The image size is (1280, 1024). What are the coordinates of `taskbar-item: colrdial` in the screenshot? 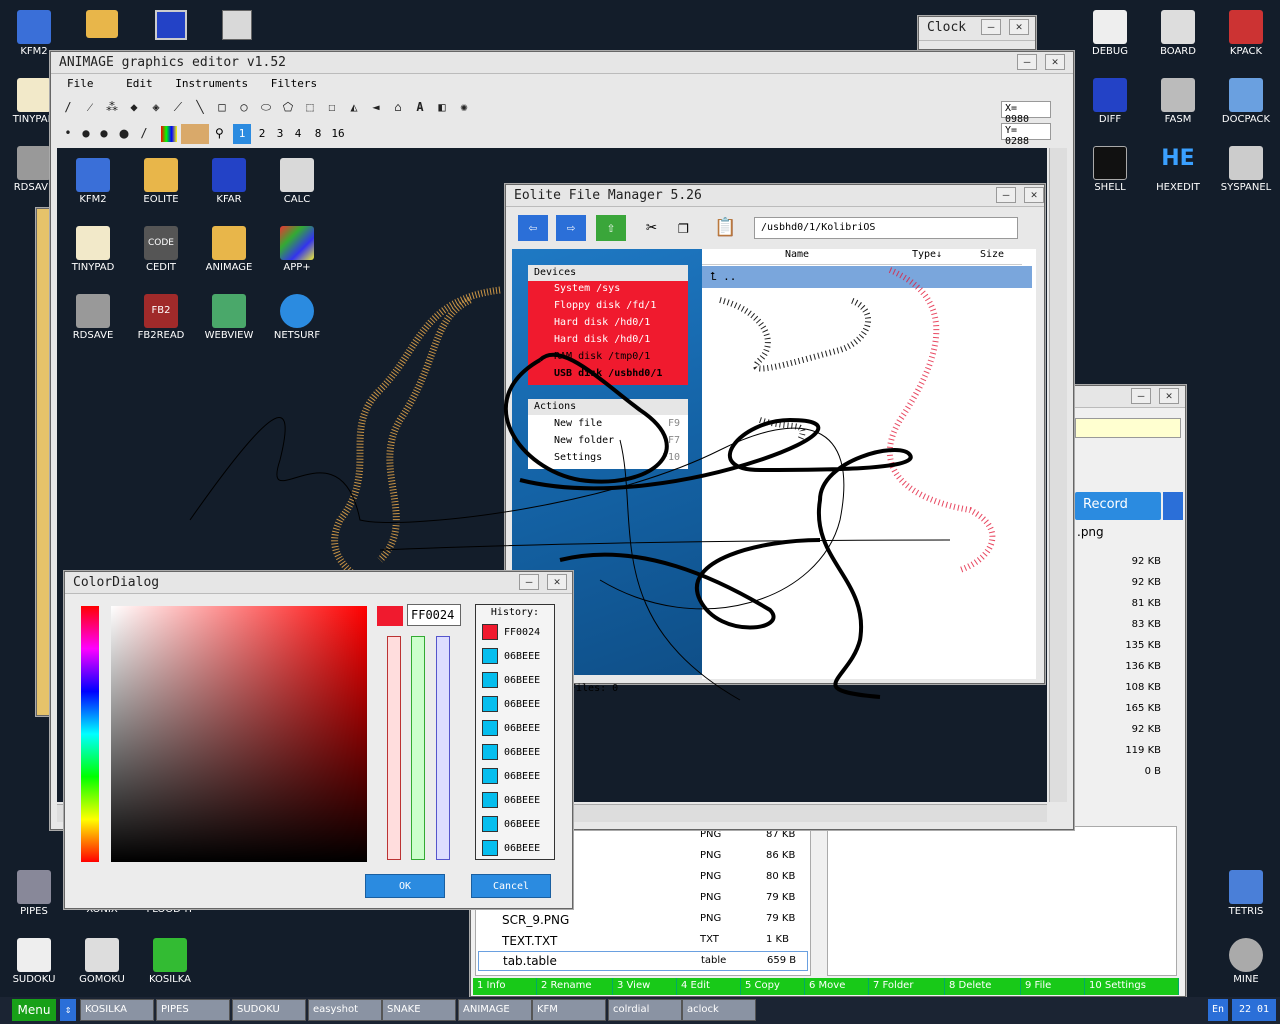 It's located at (645, 1010).